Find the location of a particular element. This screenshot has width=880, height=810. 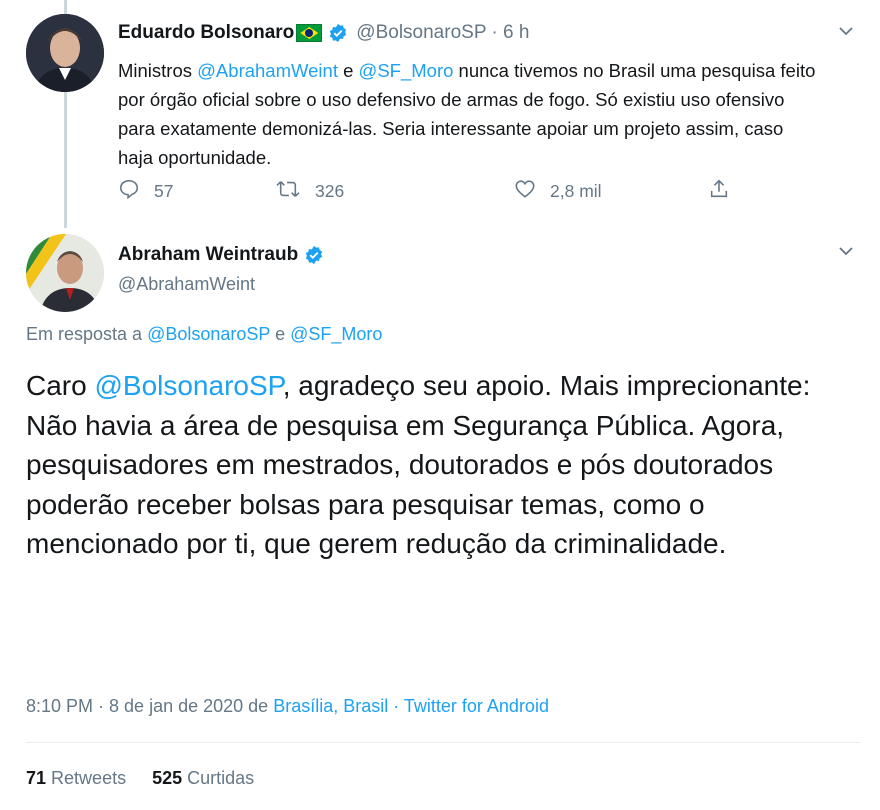

tweet2-stats: 71 Retweets 525 Curtidas is located at coordinates (140, 778).